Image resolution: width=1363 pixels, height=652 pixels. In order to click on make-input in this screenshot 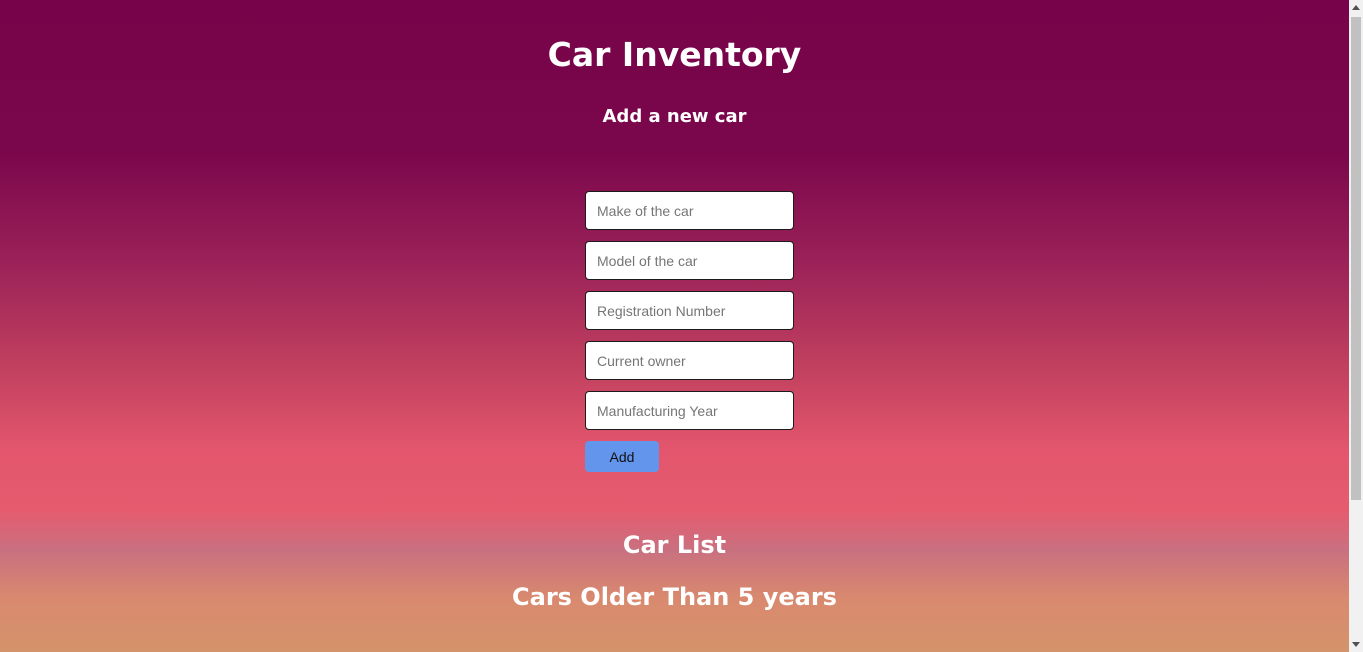, I will do `click(689, 210)`.